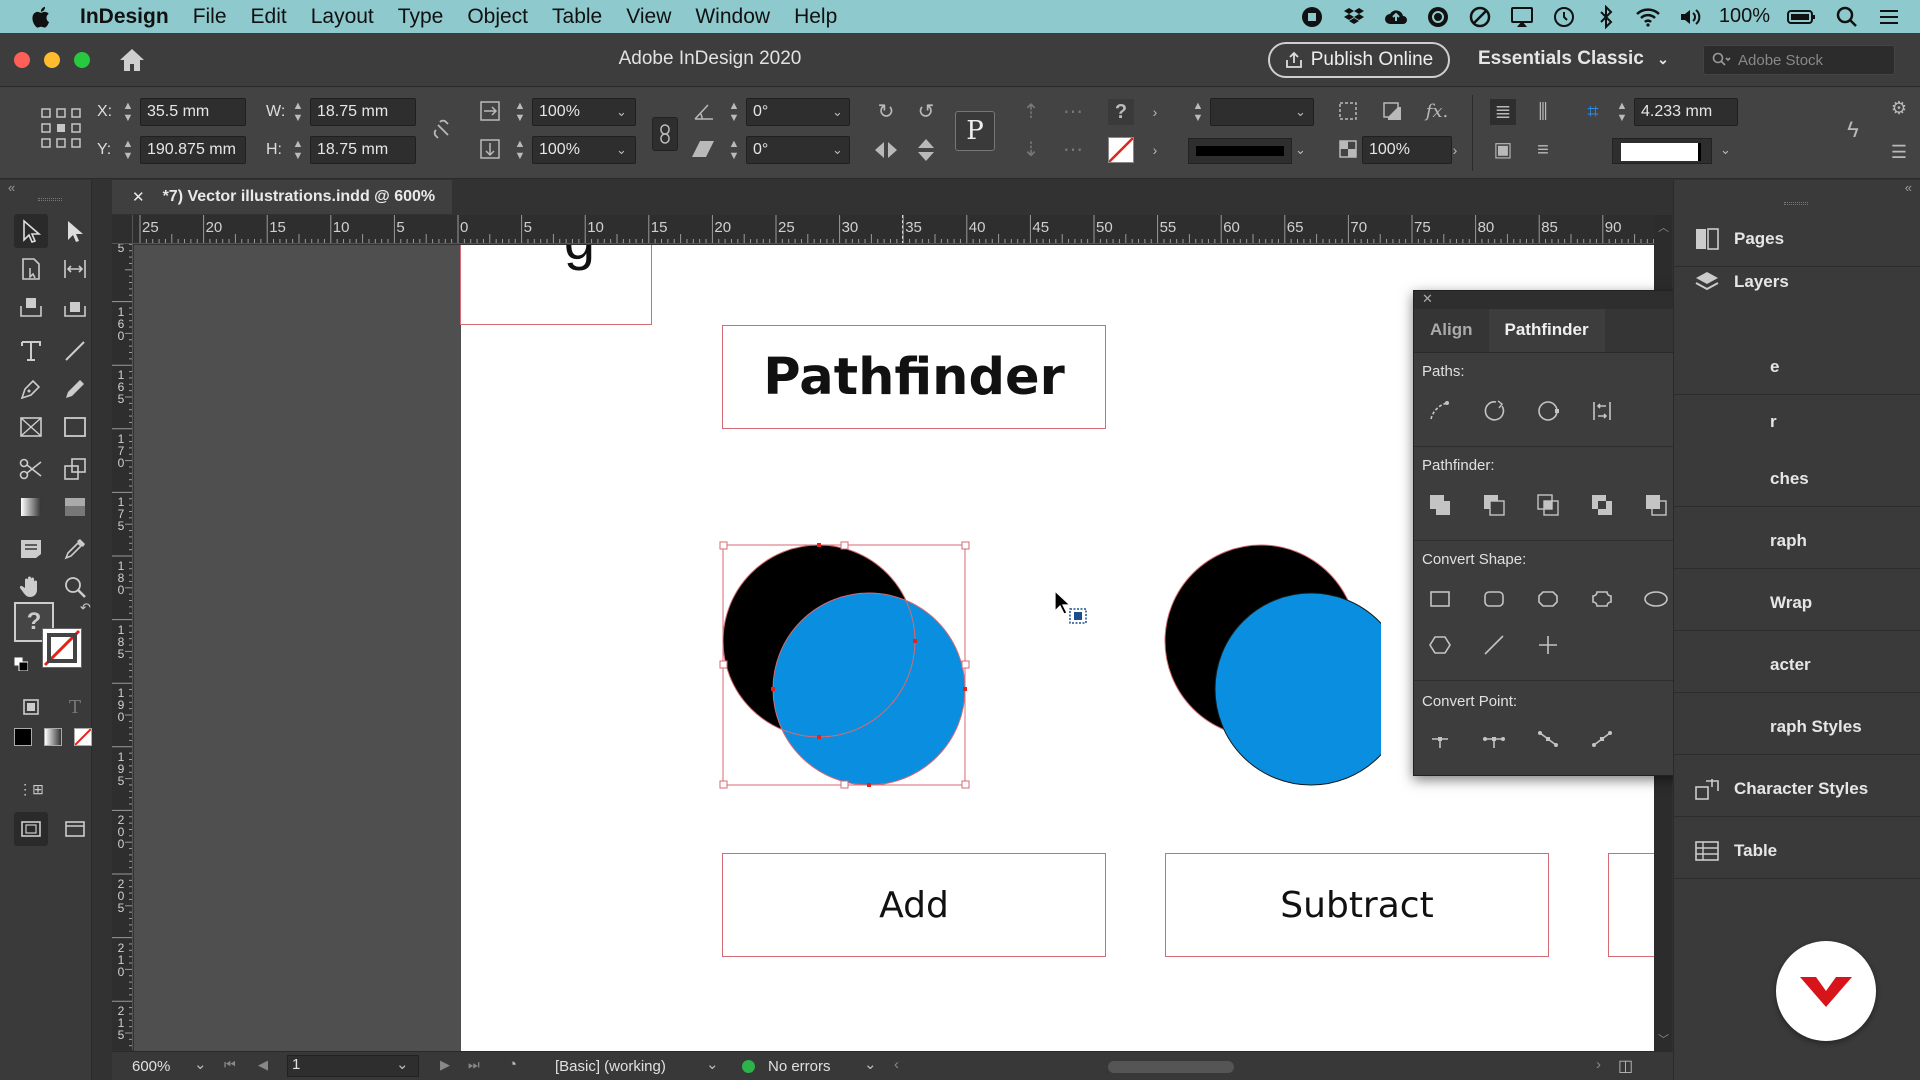 The image size is (1920, 1080). Describe the element at coordinates (1396, 17) in the screenshot. I see `cloud-upload-icon` at that location.